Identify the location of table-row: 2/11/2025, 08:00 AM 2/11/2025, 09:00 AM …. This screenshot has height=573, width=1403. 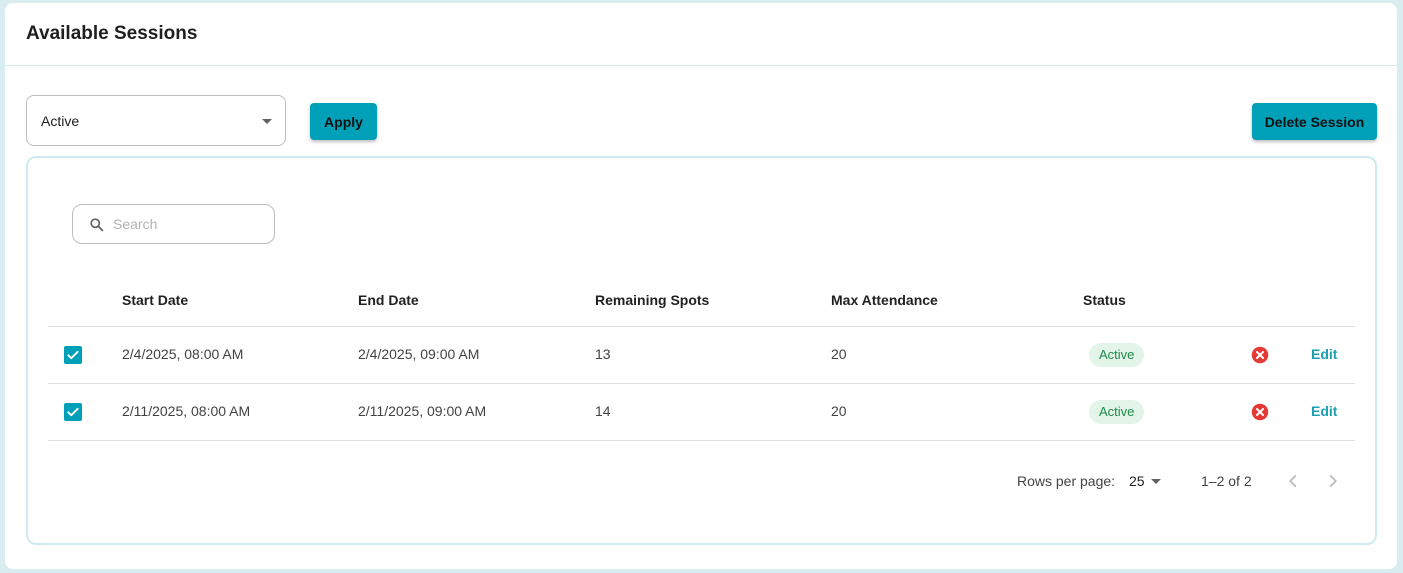
(701, 412).